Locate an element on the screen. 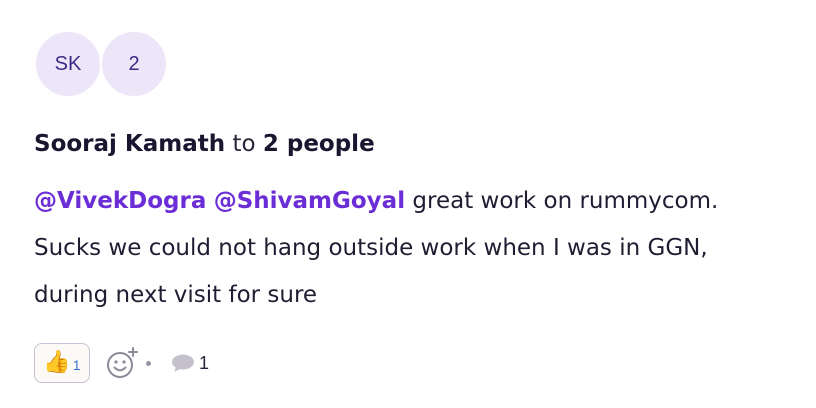 This screenshot has height=408, width=816. add-emoji-icon is located at coordinates (122, 362).